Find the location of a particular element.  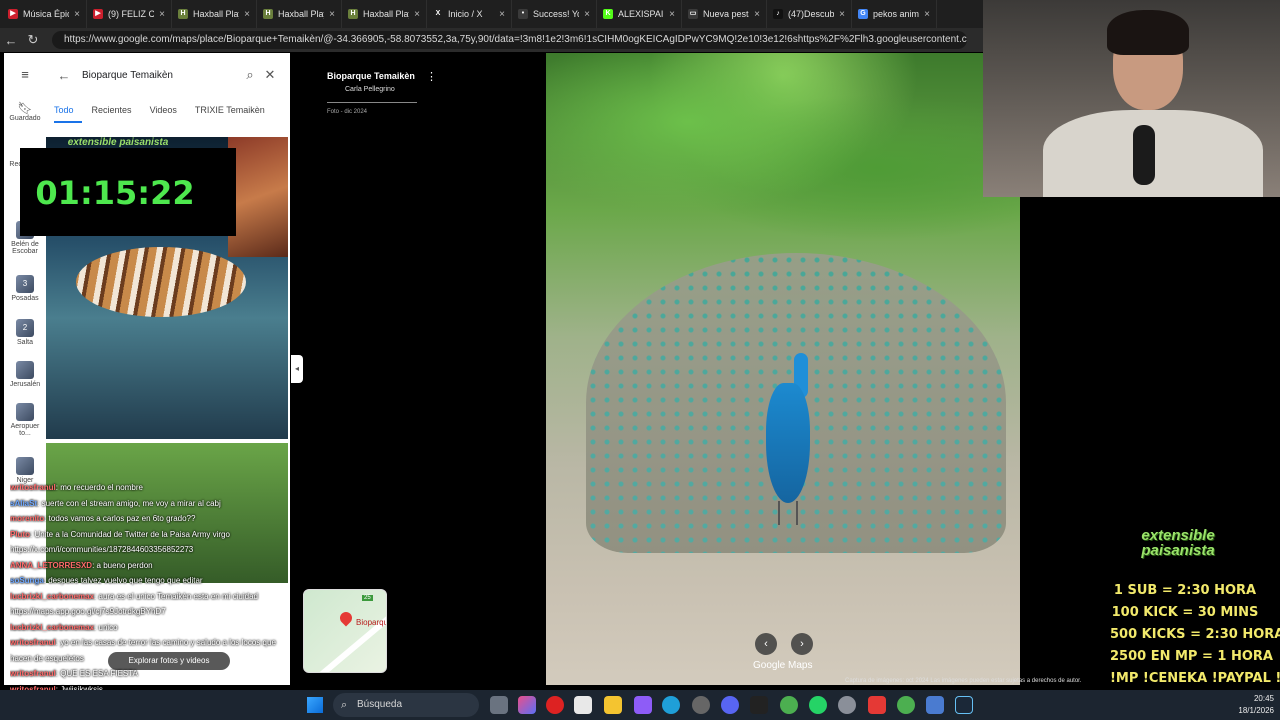

close-icon: ✕ is located at coordinates (270, 75).